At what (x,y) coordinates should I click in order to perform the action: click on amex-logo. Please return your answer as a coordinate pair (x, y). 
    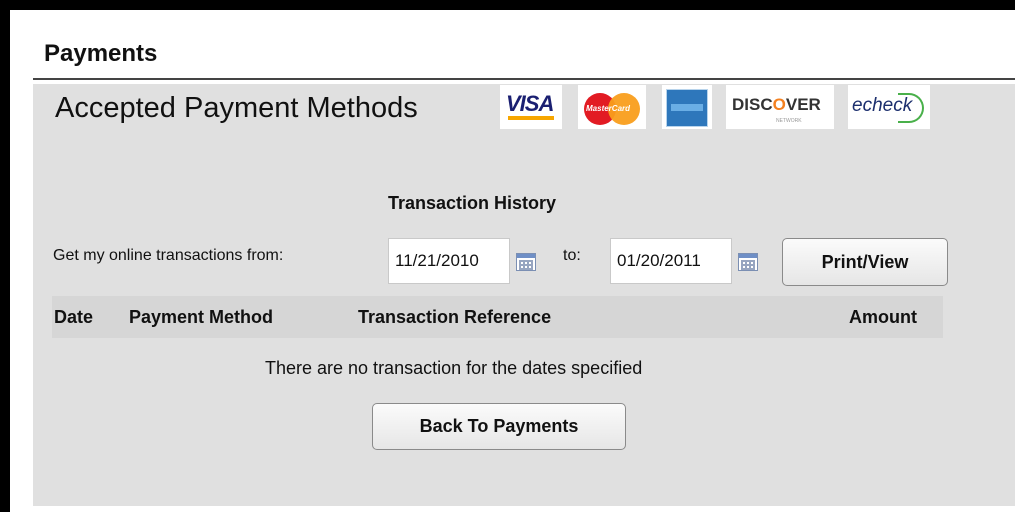
    Looking at the image, I should click on (687, 107).